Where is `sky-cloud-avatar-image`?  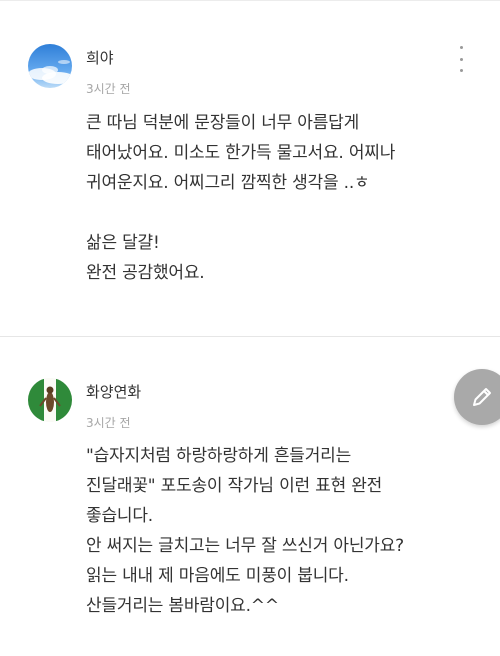
sky-cloud-avatar-image is located at coordinates (50, 66).